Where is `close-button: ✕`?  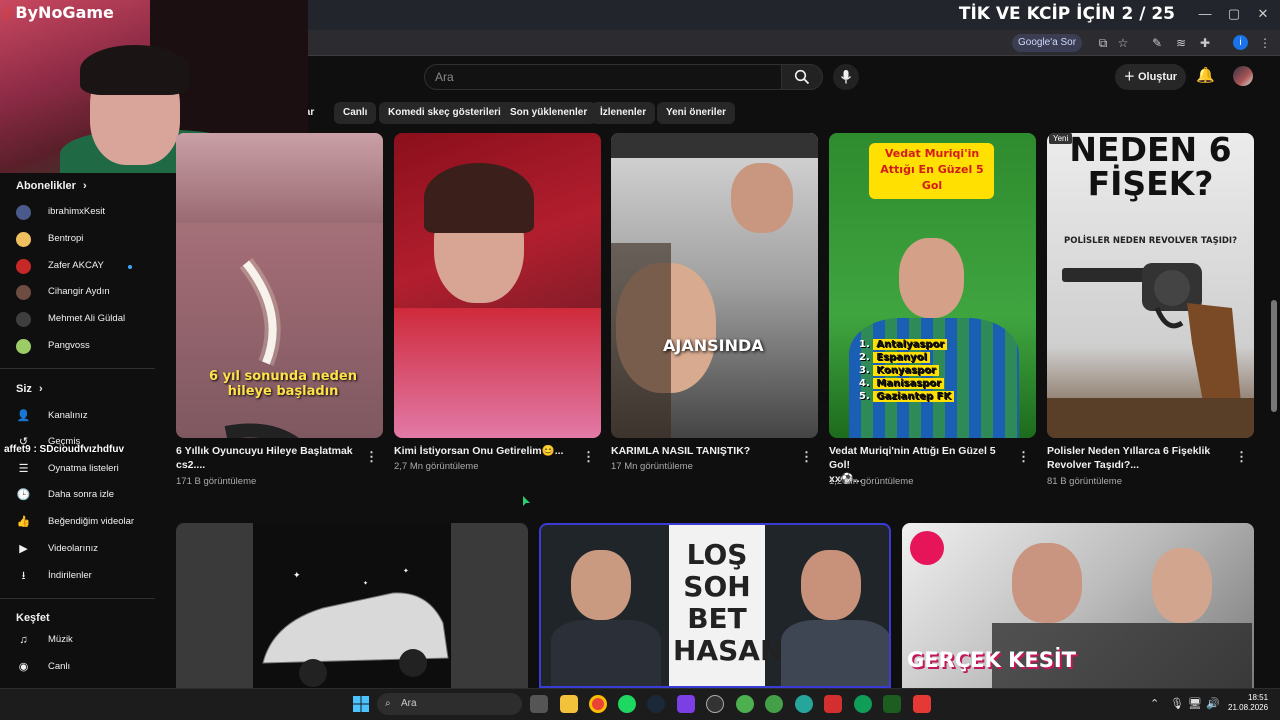
close-button: ✕ is located at coordinates (1263, 14).